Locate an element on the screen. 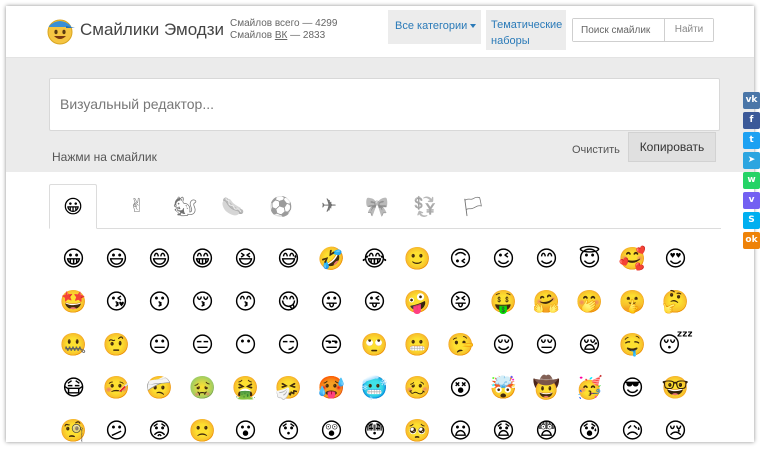  emoji-cell: 🤧 is located at coordinates (288, 388).